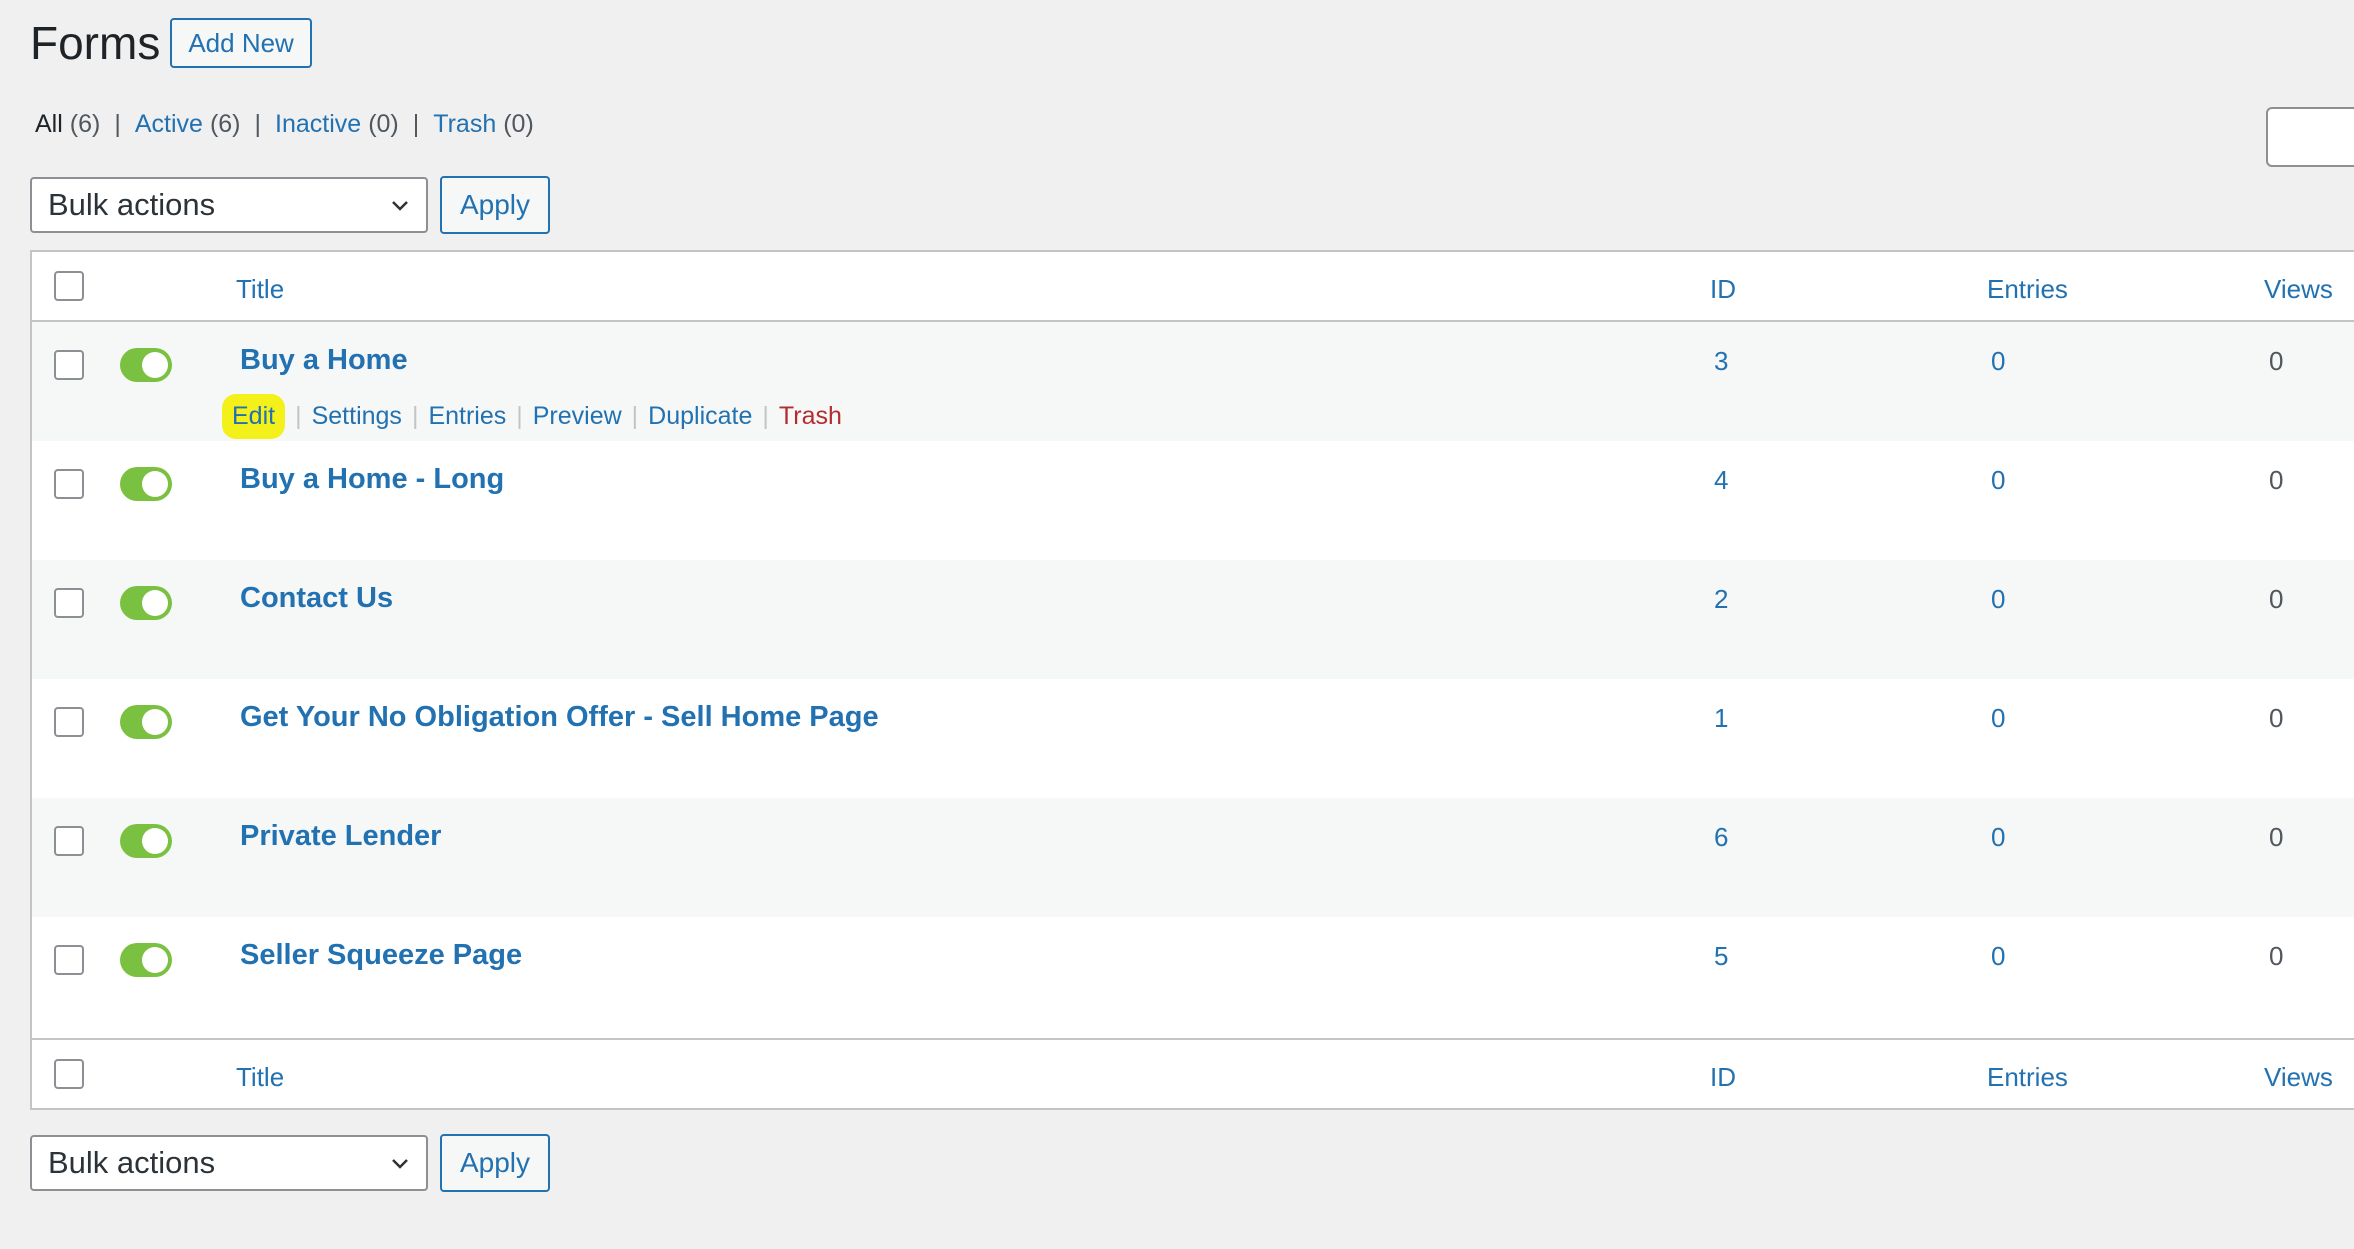 The width and height of the screenshot is (2354, 1249). Describe the element at coordinates (318, 124) in the screenshot. I see `filter-inactive-label: Inactive` at that location.